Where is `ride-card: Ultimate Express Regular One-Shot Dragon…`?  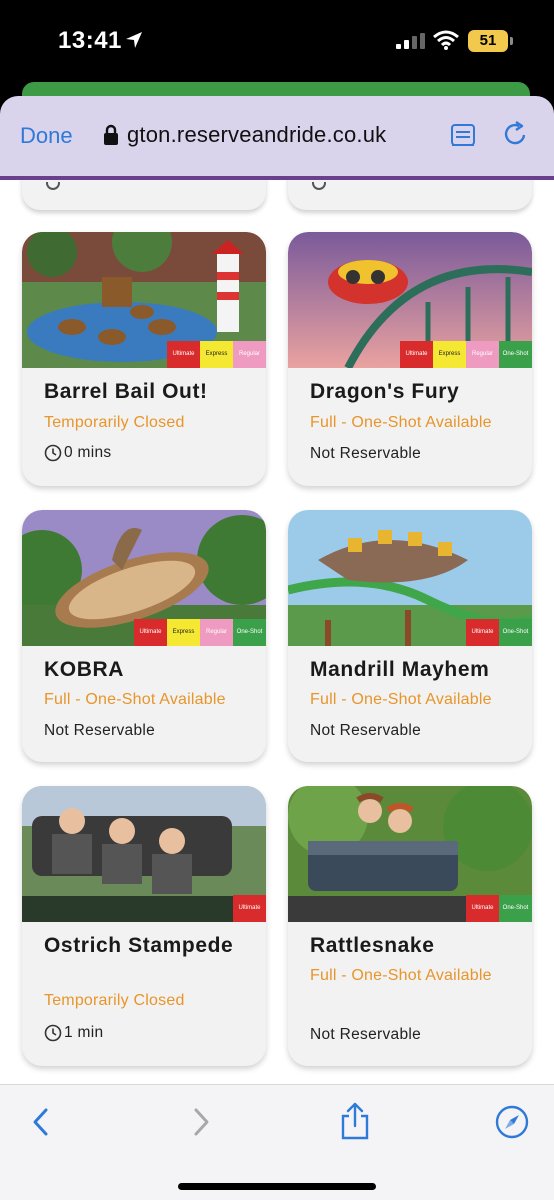
ride-card: Ultimate Express Regular One-Shot Dragon… is located at coordinates (410, 359).